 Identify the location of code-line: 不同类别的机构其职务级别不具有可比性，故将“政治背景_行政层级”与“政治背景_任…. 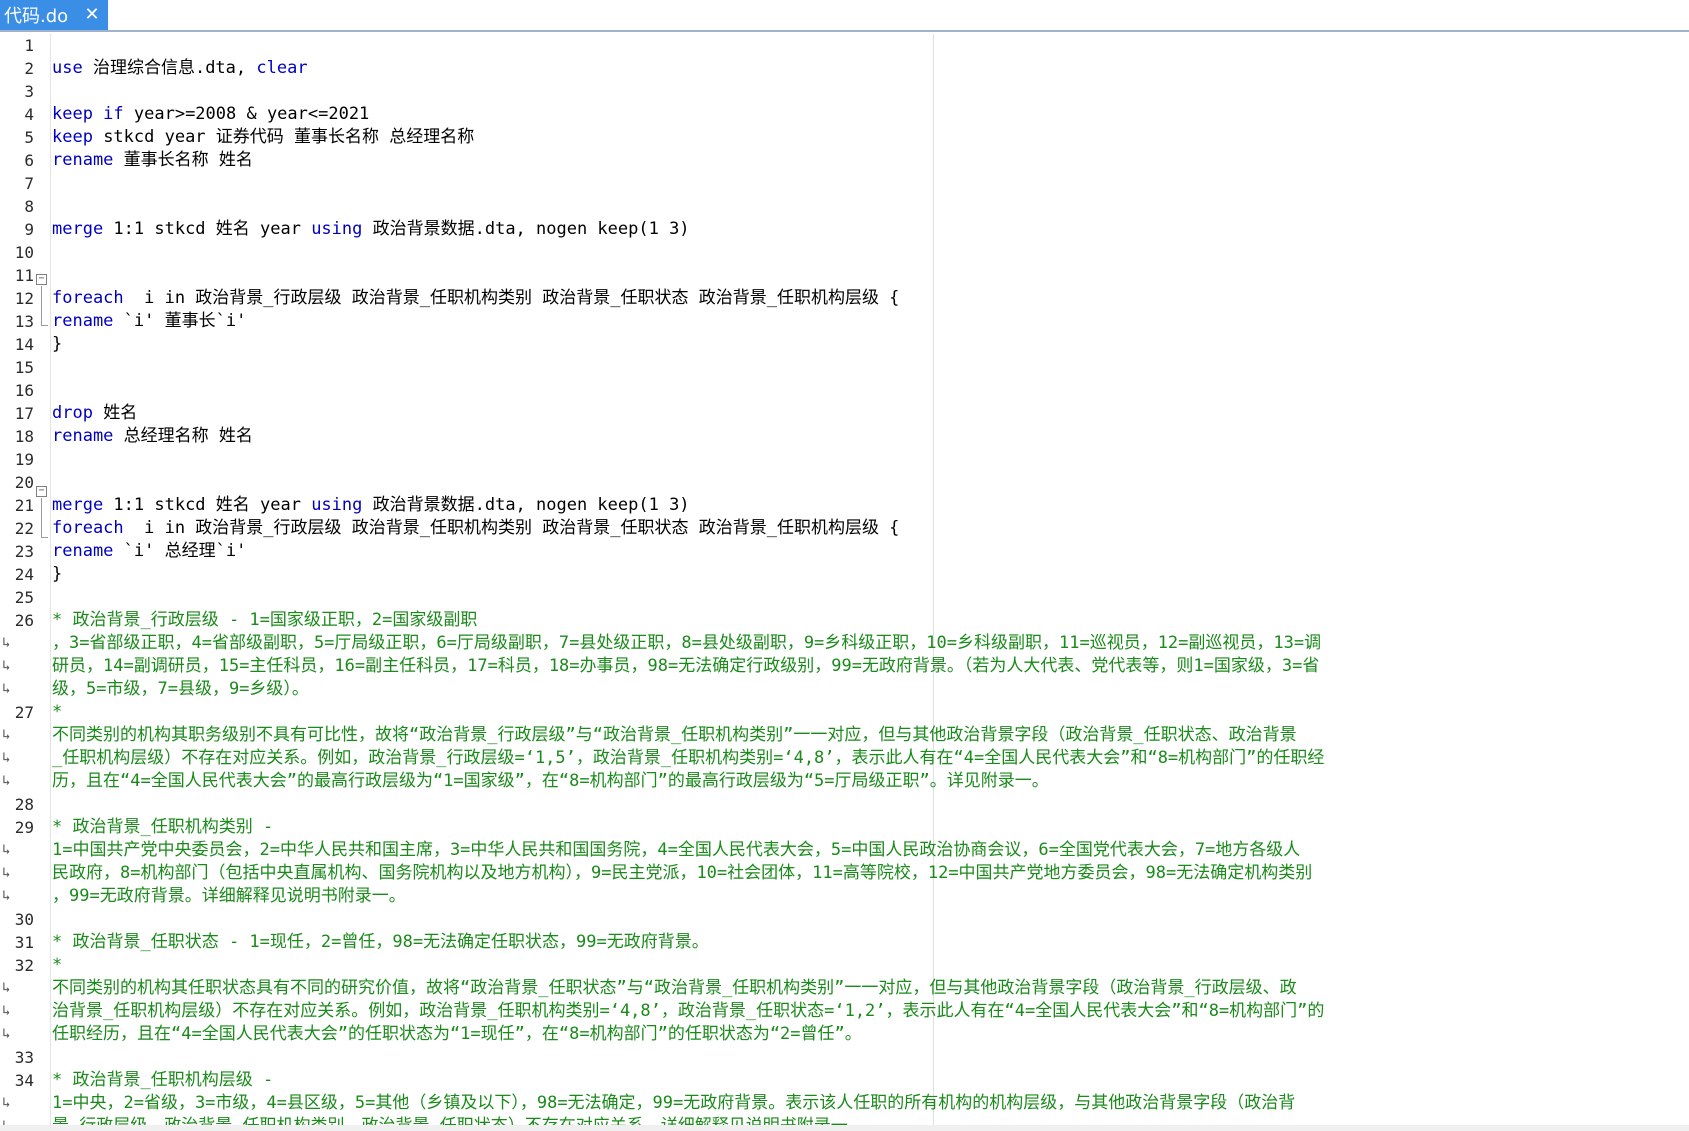
(852, 735).